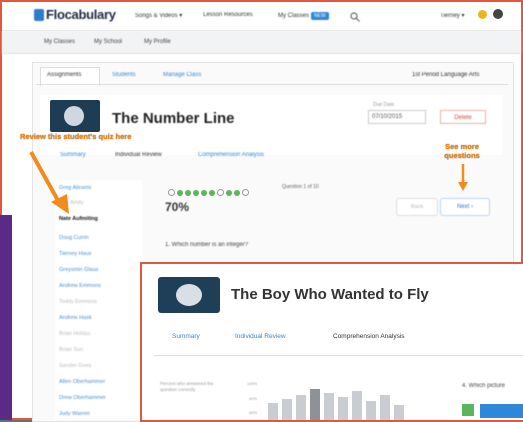 The image size is (523, 422). Describe the element at coordinates (294, 16) in the screenshot. I see `nav-my-classes-label: My Classes` at that location.